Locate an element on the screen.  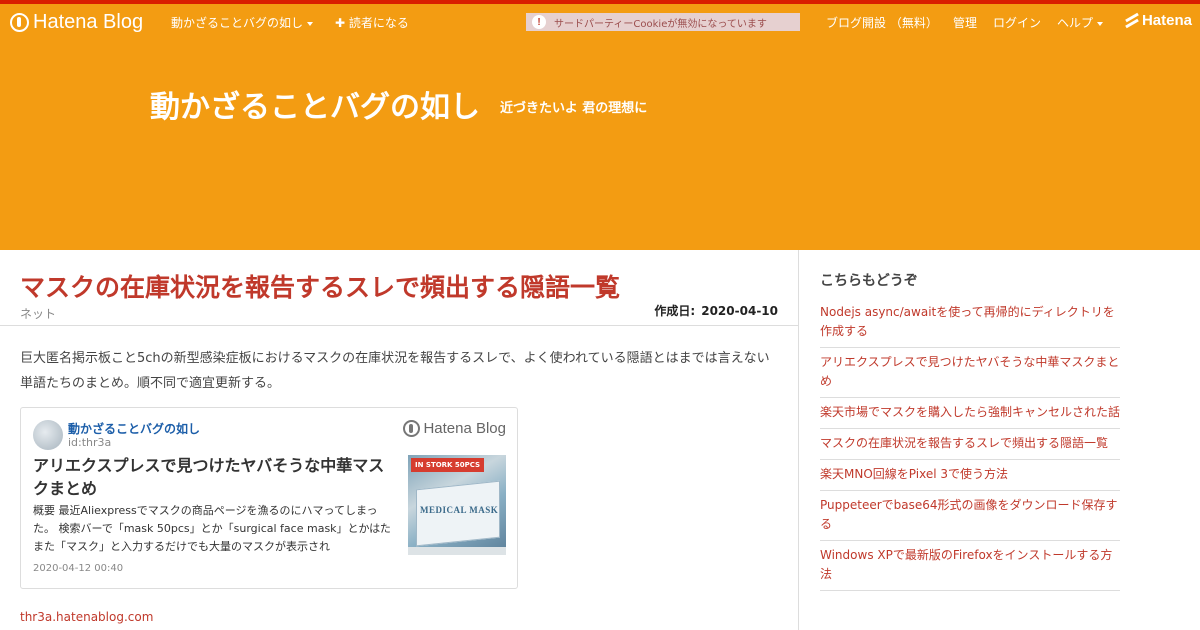
related-article-link: 楽天MNO回線をPixel 3で使う方法 is located at coordinates (970, 475).